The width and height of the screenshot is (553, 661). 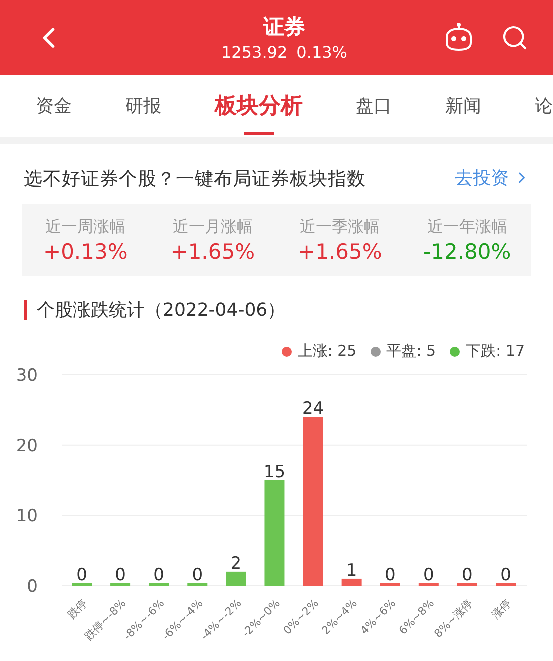 What do you see at coordinates (322, 52) in the screenshot?
I see `index-change: 0.13%` at bounding box center [322, 52].